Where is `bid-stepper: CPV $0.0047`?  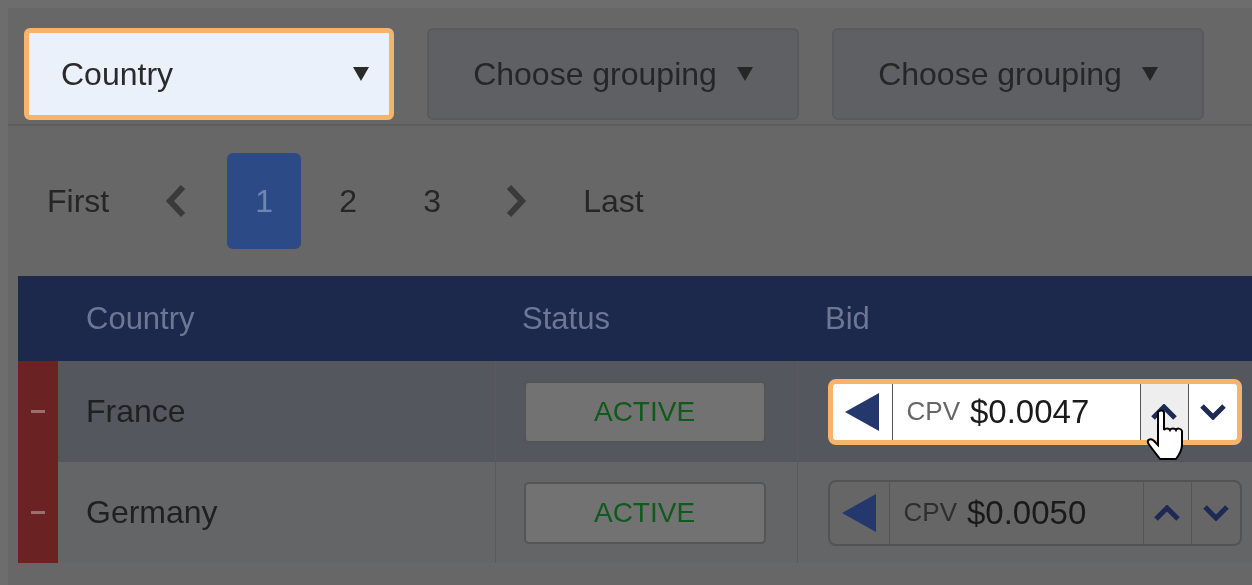 bid-stepper: CPV $0.0047 is located at coordinates (1034, 411).